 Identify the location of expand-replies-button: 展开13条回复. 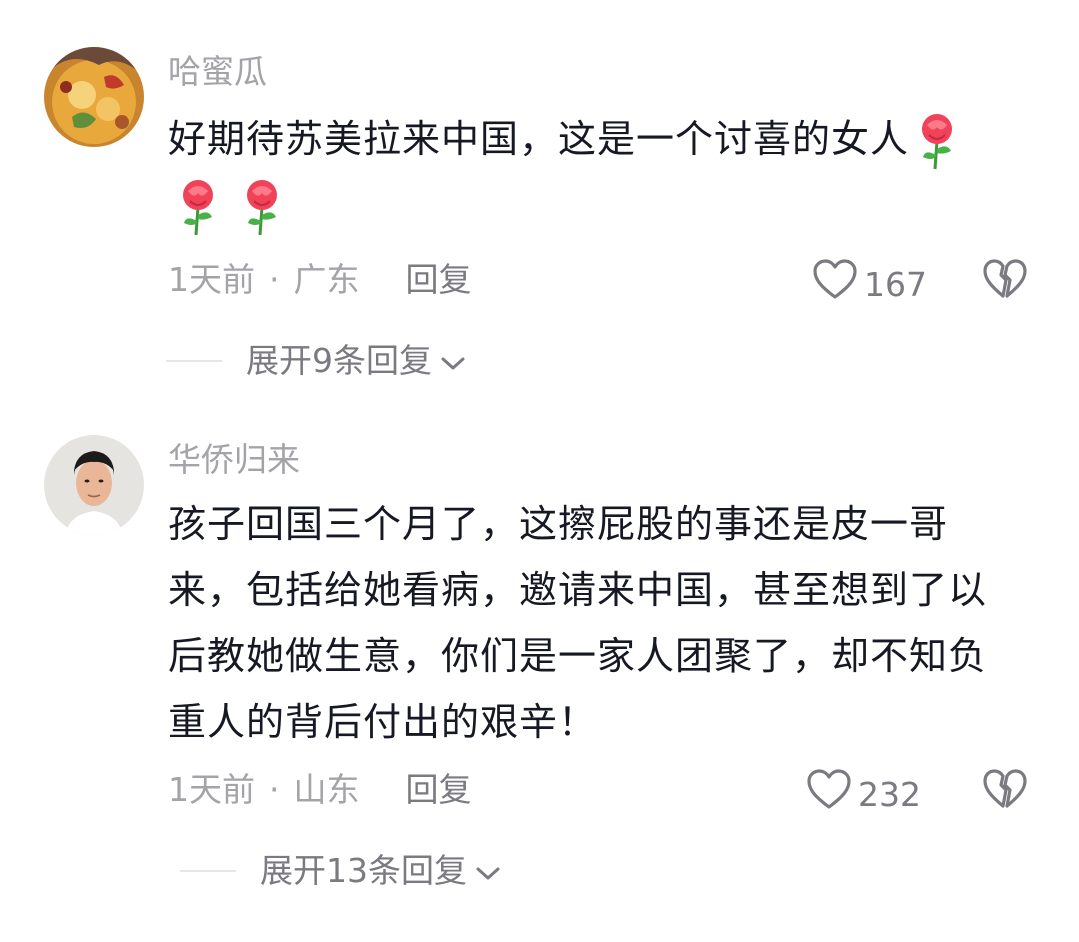
(340, 871).